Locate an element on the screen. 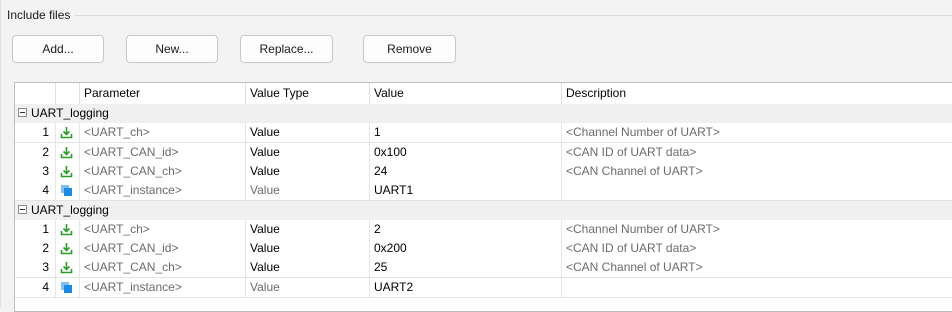 Image resolution: width=952 pixels, height=312 pixels. grid-header: Parameter Value Type Value Description is located at coordinates (483, 94).